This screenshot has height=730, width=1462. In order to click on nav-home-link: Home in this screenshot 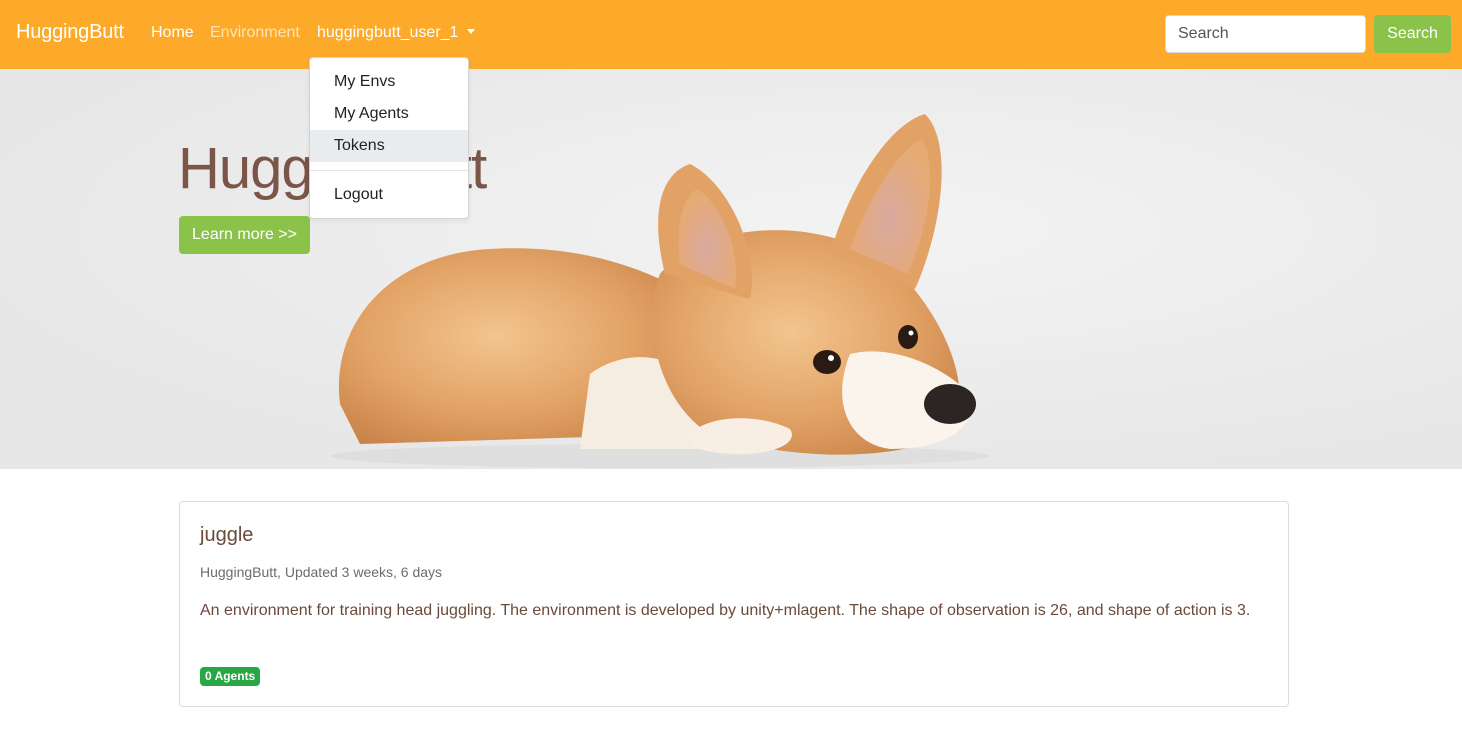, I will do `click(172, 33)`.